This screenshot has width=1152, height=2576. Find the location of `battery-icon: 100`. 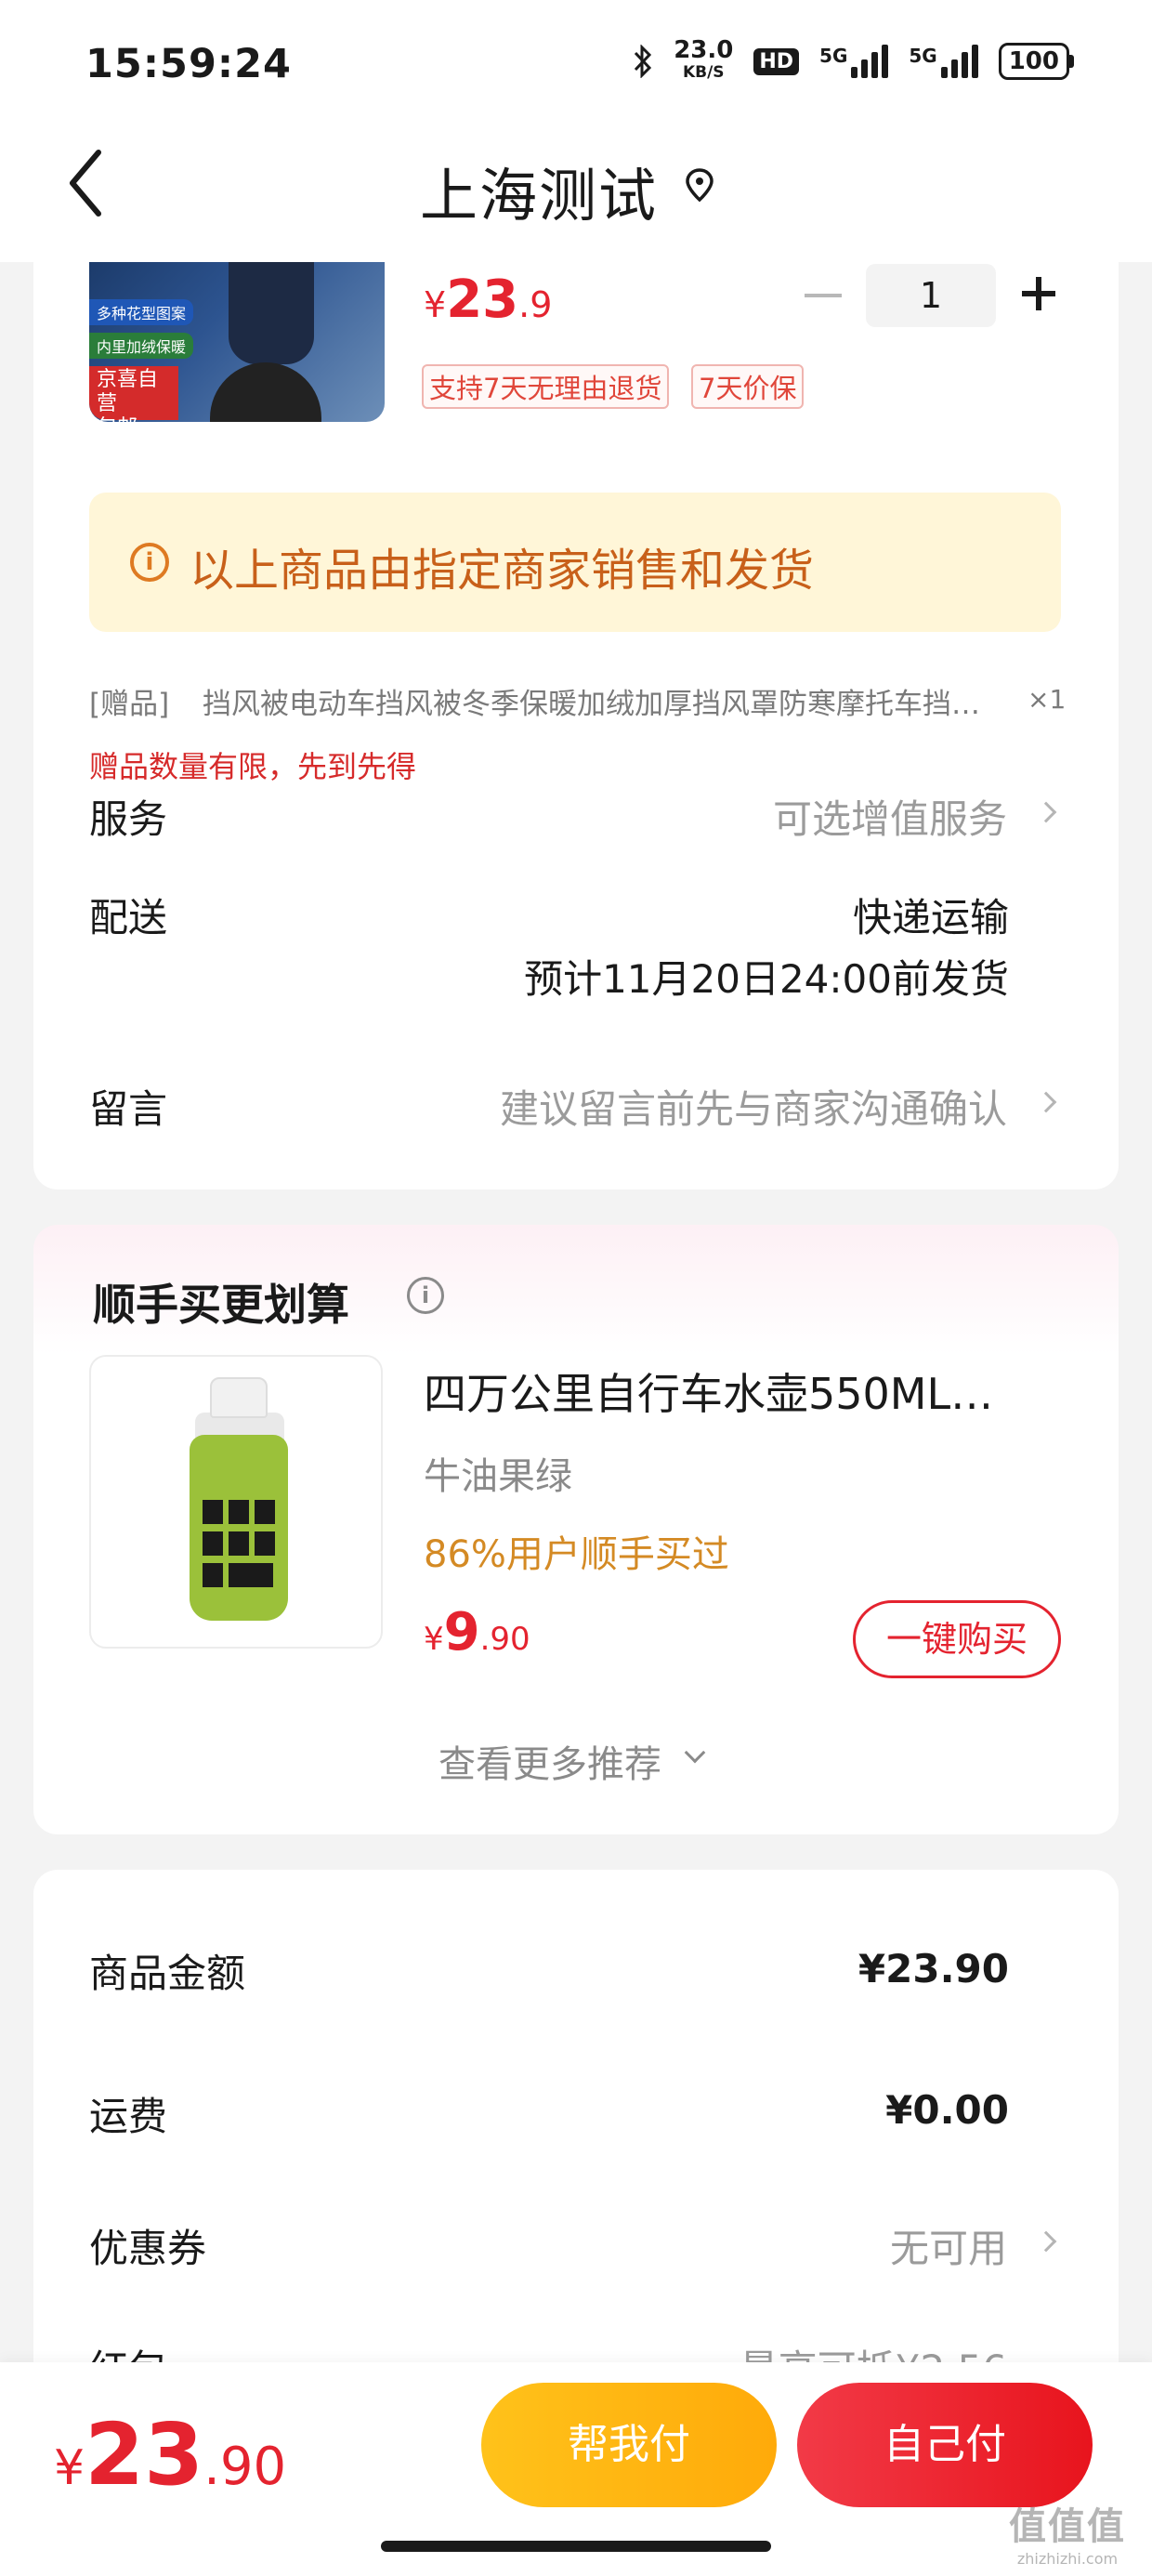

battery-icon: 100 is located at coordinates (1036, 61).